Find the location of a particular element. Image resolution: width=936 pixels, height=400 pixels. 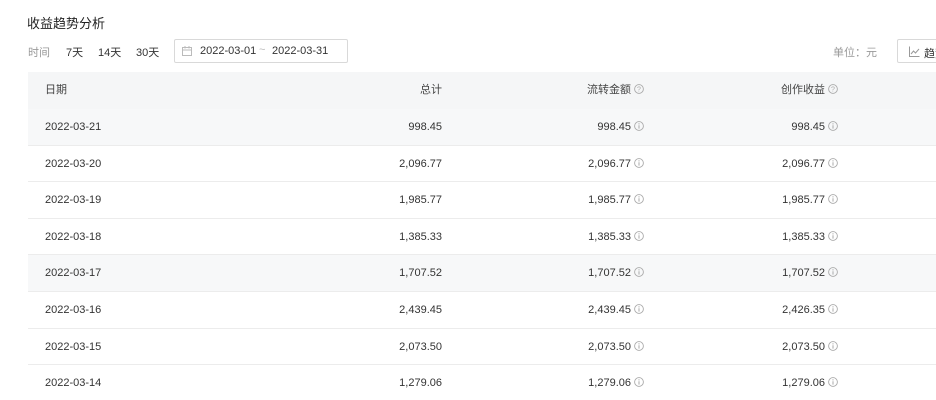

cell-date: 2022-03-15 is located at coordinates (73, 346).